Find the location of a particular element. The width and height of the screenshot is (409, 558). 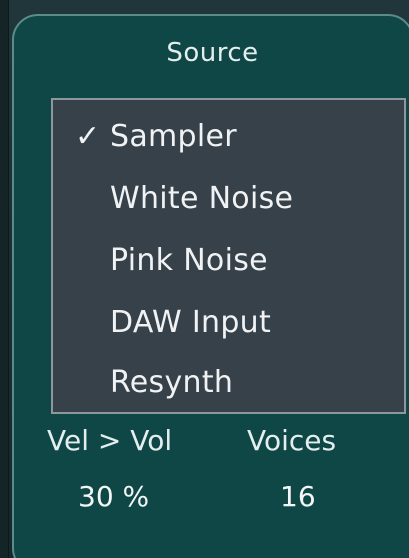

menu-item-resynth: Resynth is located at coordinates (228, 383).